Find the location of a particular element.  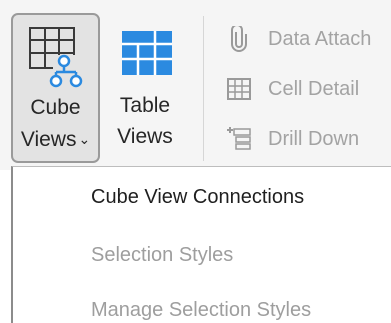

table-views-button: Table Views is located at coordinates (145, 88).